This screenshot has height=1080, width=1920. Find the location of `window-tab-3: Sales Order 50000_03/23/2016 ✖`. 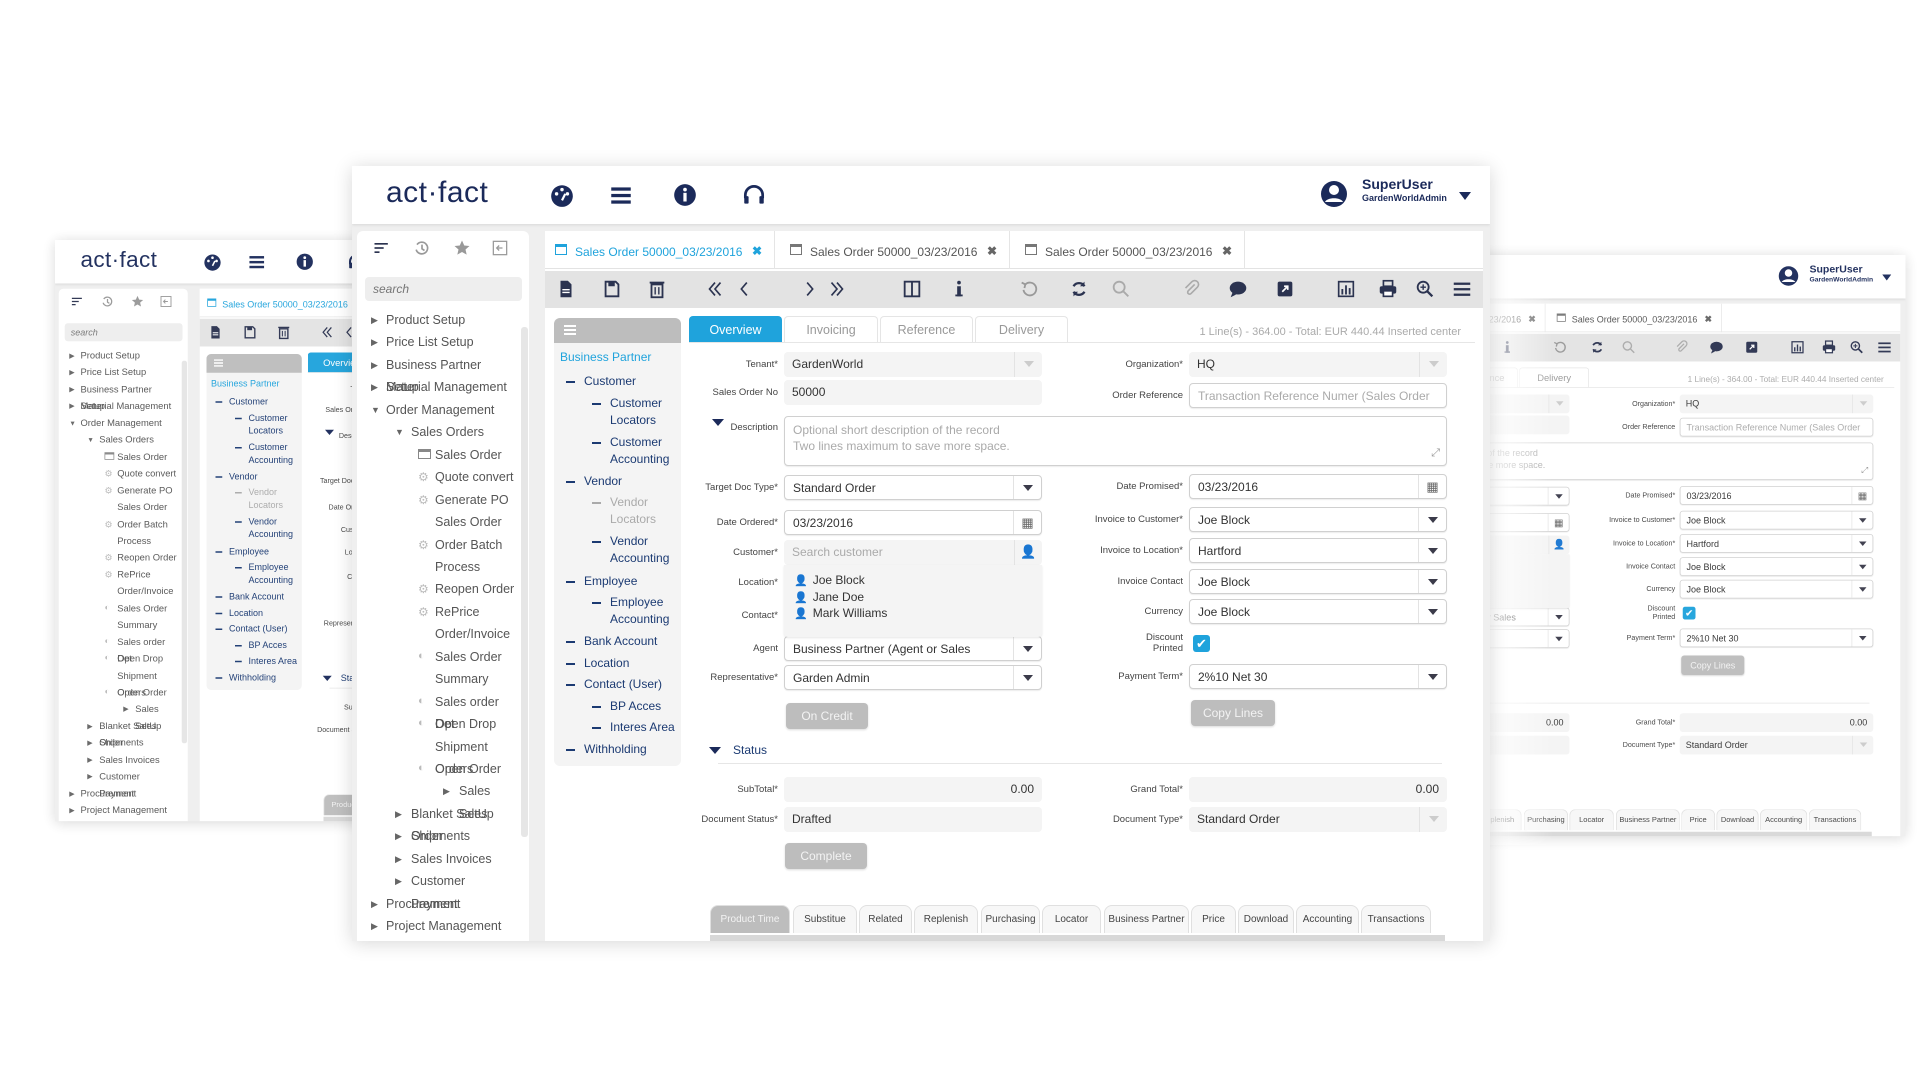

window-tab-3: Sales Order 50000_03/23/2016 ✖ is located at coordinates (1130, 250).